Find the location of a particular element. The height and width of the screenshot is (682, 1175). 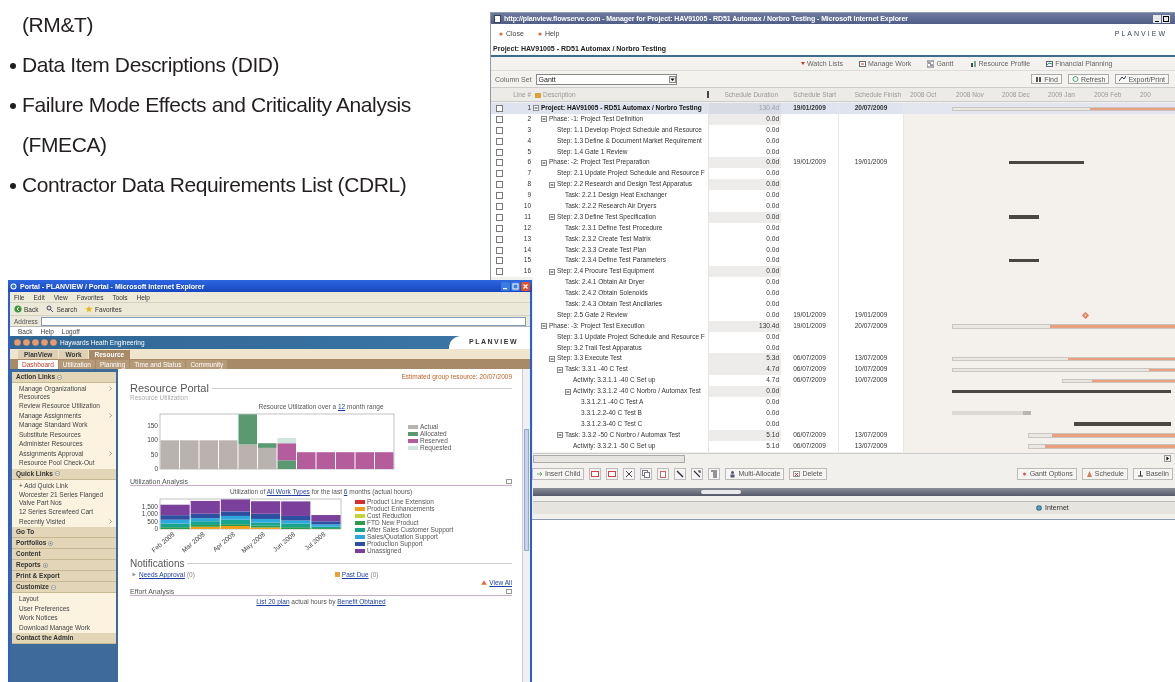

bullet-text: Failure Mode Effects and Criticality Analysis (FMECA) is located at coordinates (217, 125).